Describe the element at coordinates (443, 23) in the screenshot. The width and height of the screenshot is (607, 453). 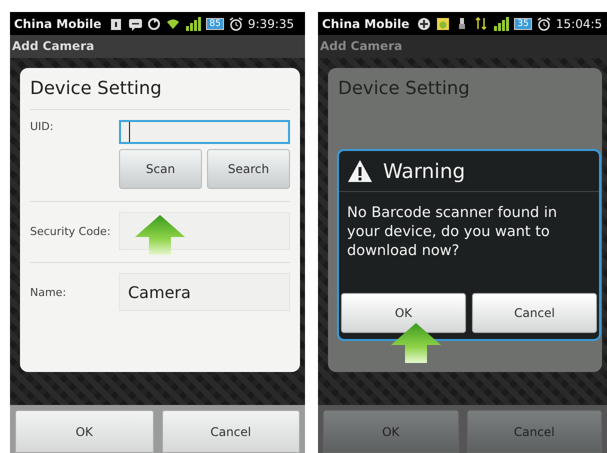
I see `app-icon` at that location.